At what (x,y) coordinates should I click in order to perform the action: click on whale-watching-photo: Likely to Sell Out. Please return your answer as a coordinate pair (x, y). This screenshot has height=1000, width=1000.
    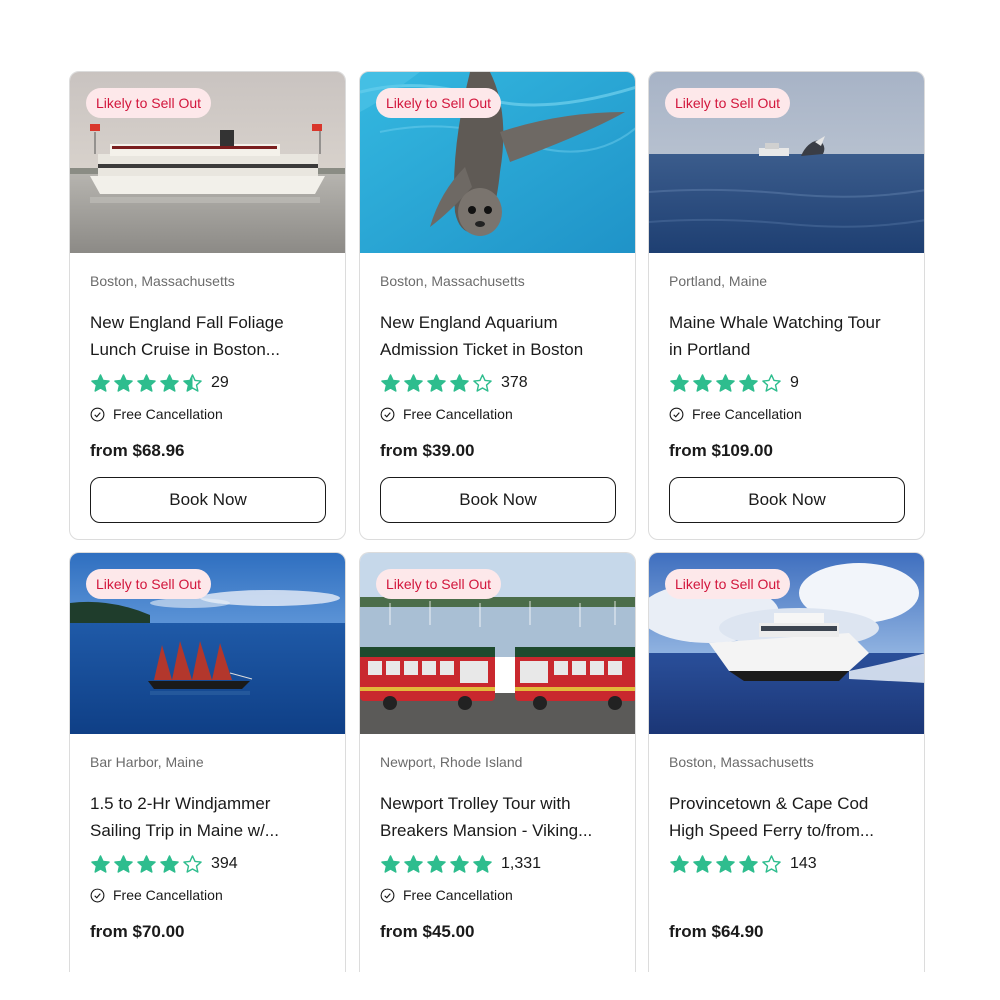
    Looking at the image, I should click on (786, 162).